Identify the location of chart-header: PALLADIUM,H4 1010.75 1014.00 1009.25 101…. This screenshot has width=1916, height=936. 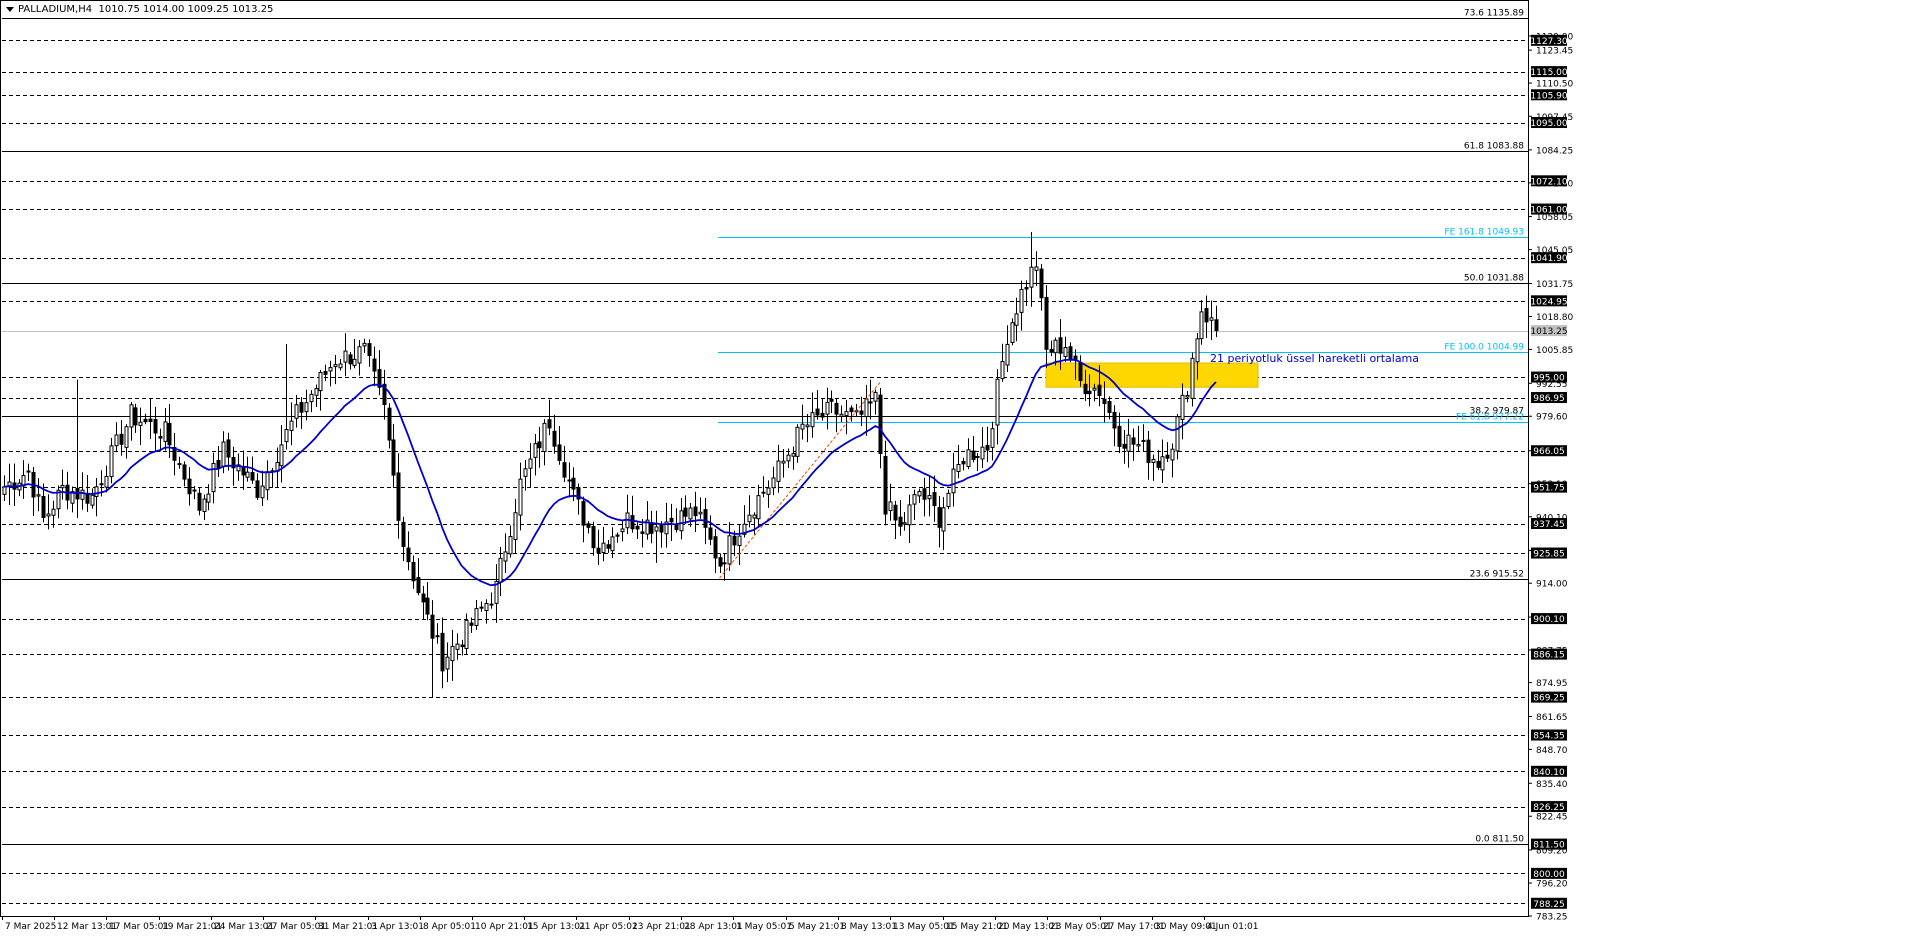
(139, 9).